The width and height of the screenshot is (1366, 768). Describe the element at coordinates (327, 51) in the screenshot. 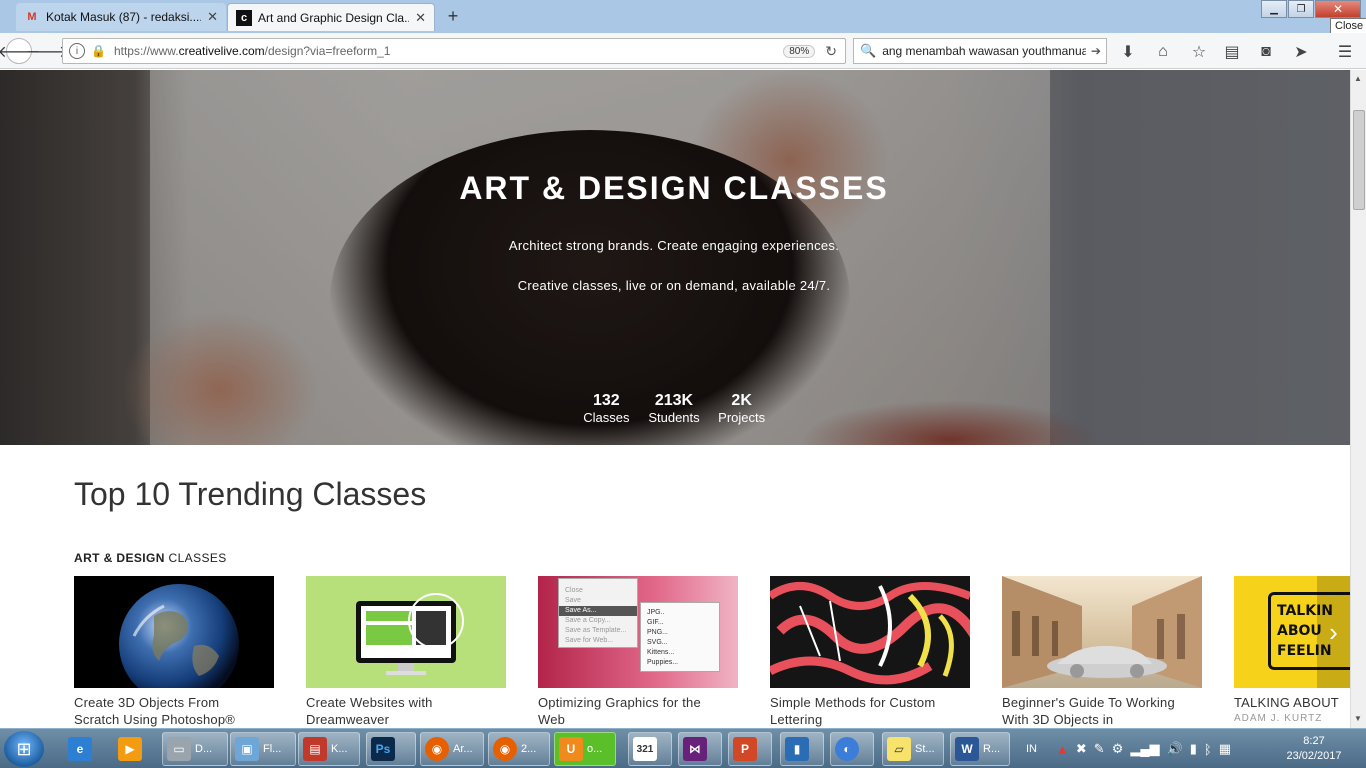

I see `url-path: /design?via=freeform_1` at that location.